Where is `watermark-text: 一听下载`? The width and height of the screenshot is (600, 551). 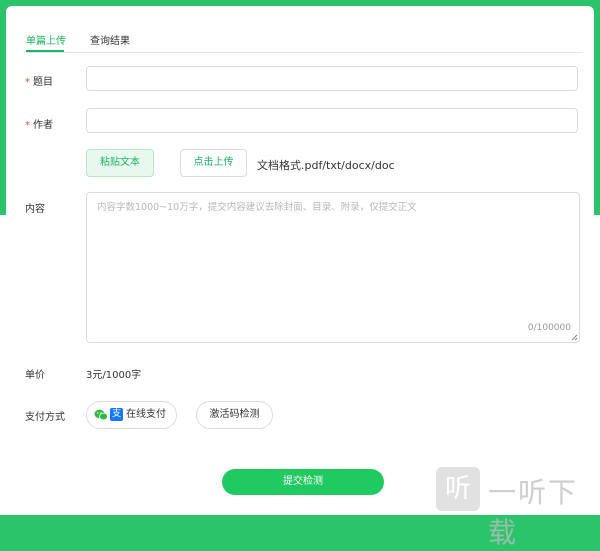 watermark-text: 一听下载 is located at coordinates (533, 512).